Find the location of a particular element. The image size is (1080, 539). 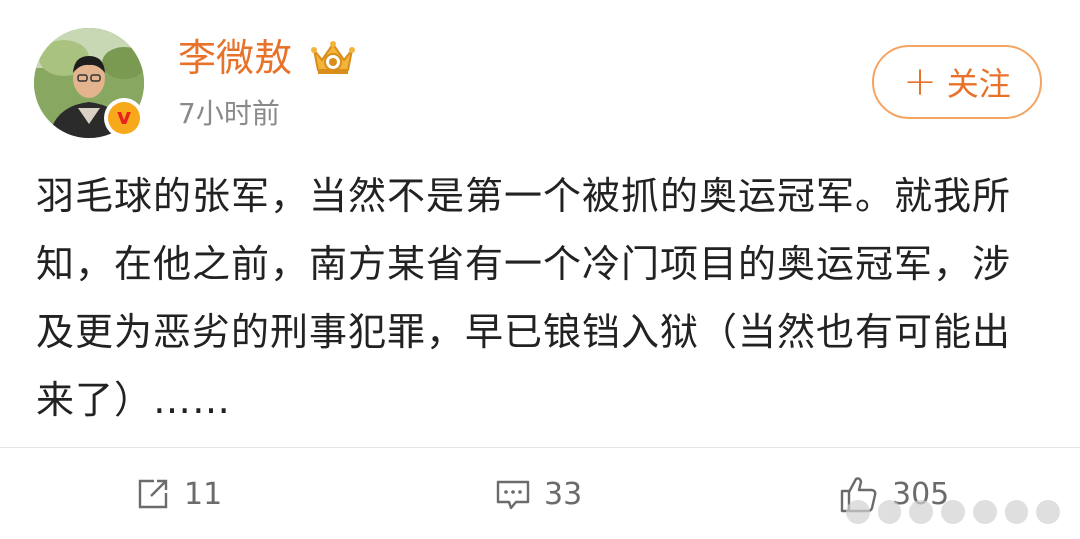

share-button: 11 is located at coordinates (178, 494).